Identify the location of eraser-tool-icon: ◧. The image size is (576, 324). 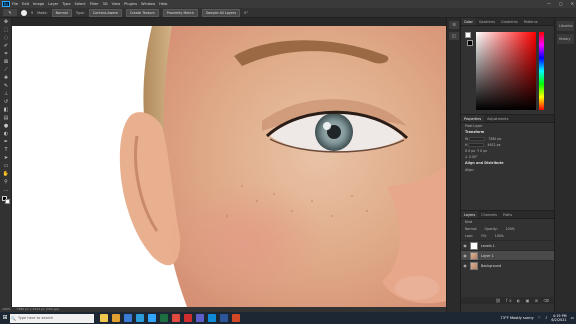
(6, 110).